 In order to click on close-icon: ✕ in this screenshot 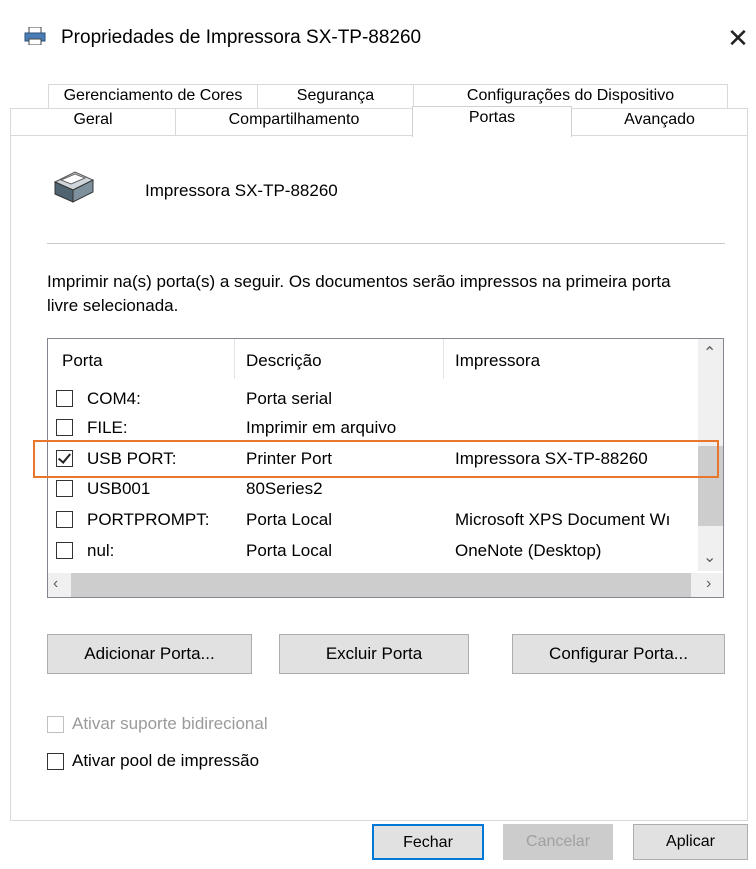, I will do `click(738, 38)`.